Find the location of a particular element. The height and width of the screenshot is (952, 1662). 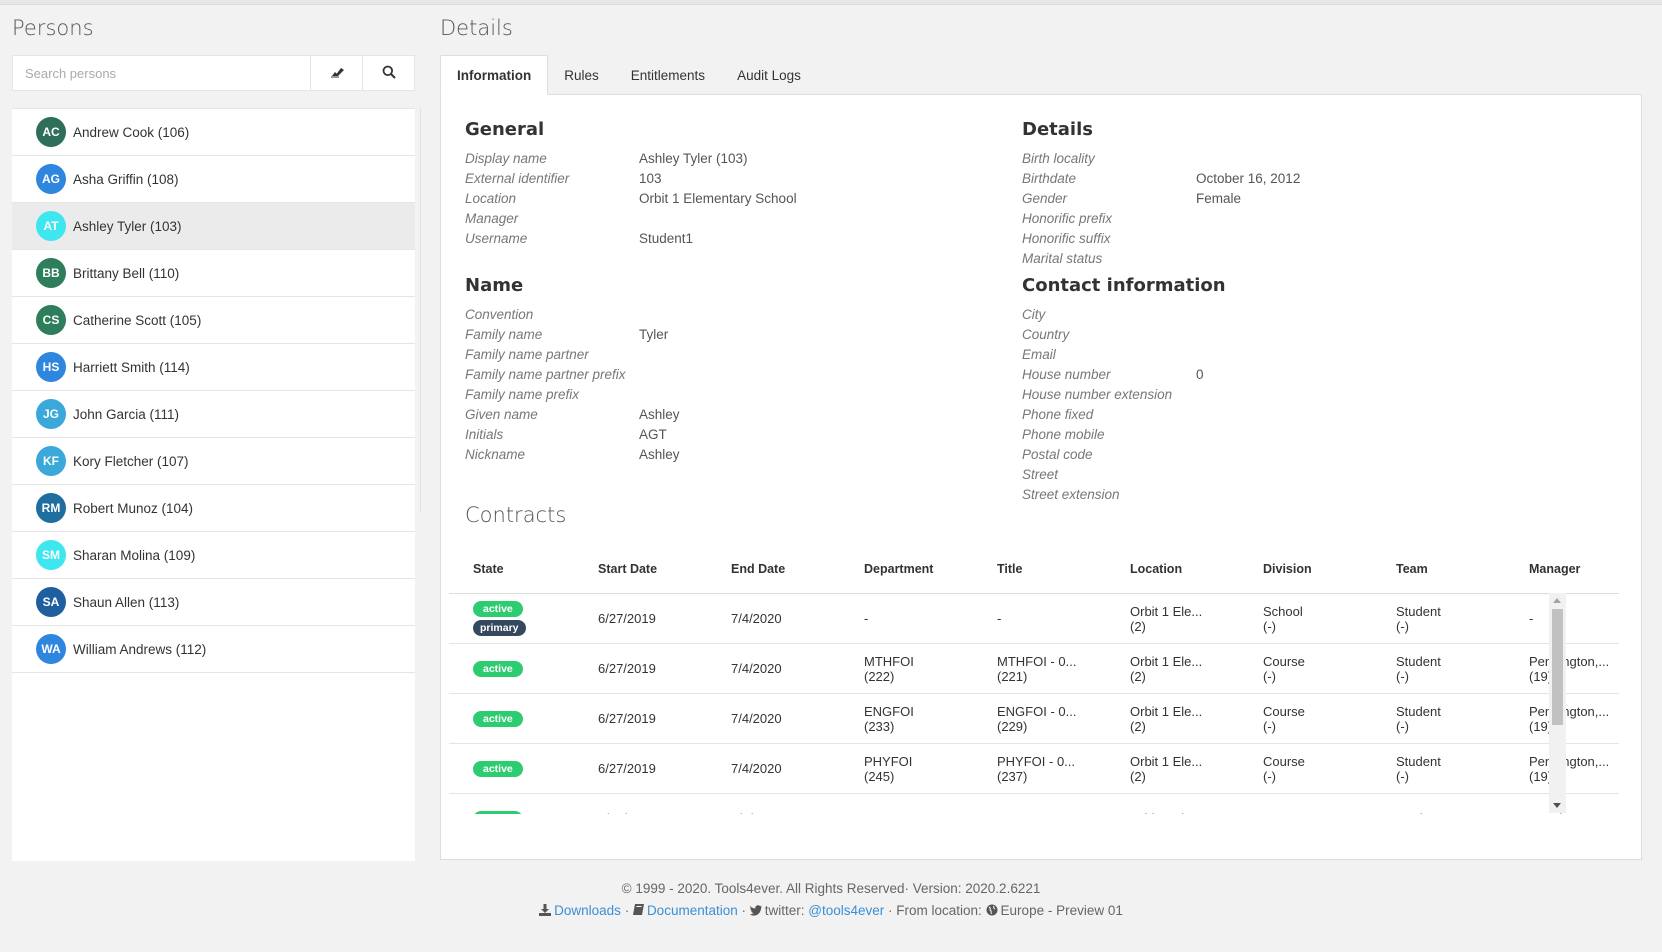

table-cell: ENGFOI - 0... (229) is located at coordinates (1039, 719).